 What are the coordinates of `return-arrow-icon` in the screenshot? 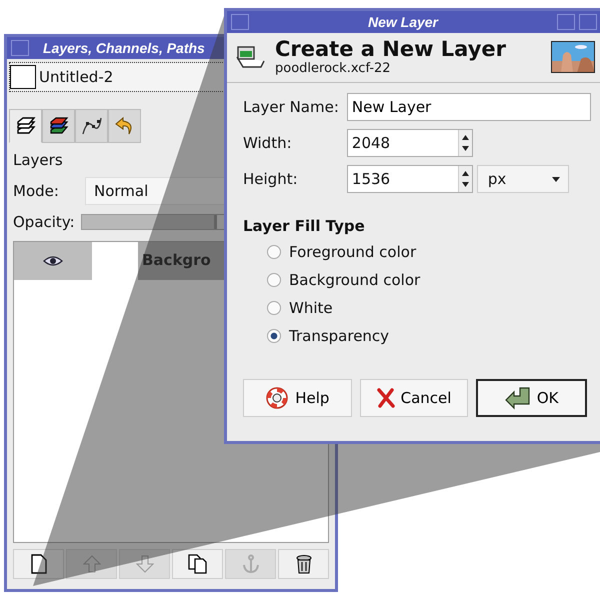 It's located at (517, 398).